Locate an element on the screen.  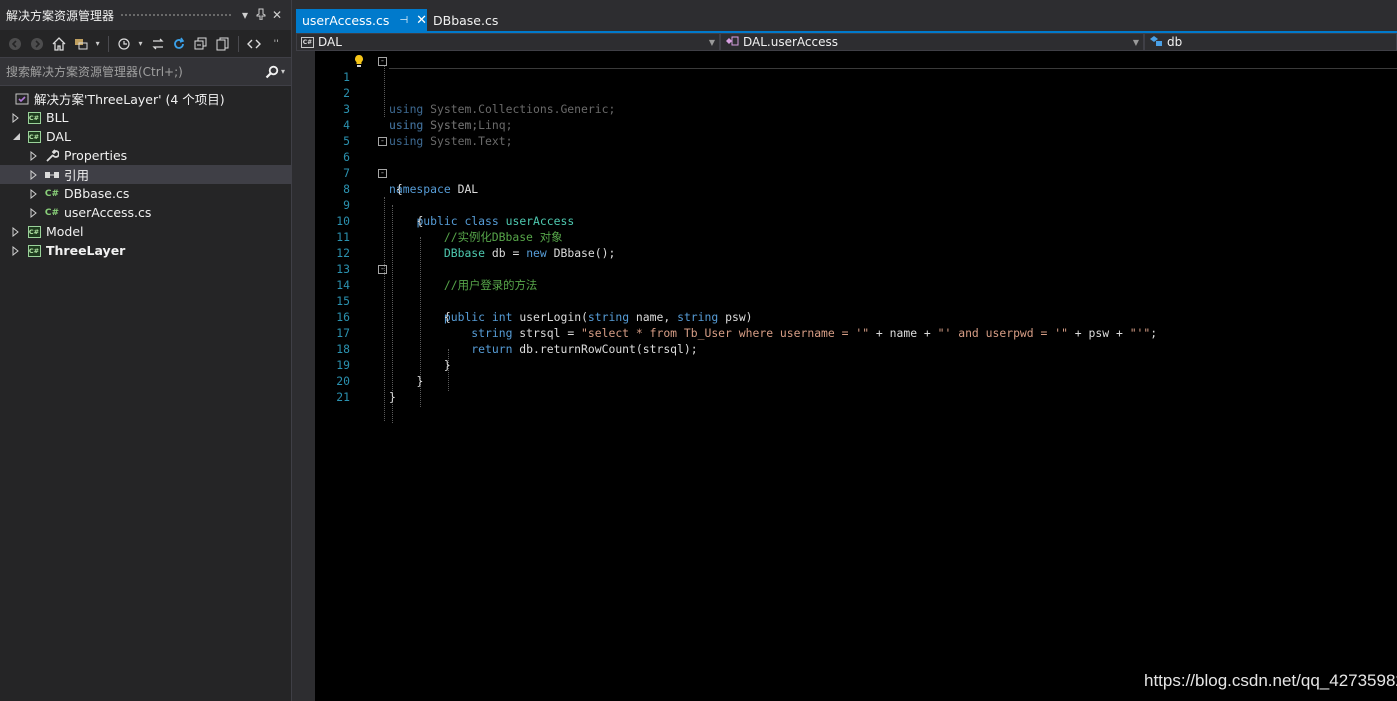
pin-tab-icon: ⊣ is located at coordinates (403, 20).